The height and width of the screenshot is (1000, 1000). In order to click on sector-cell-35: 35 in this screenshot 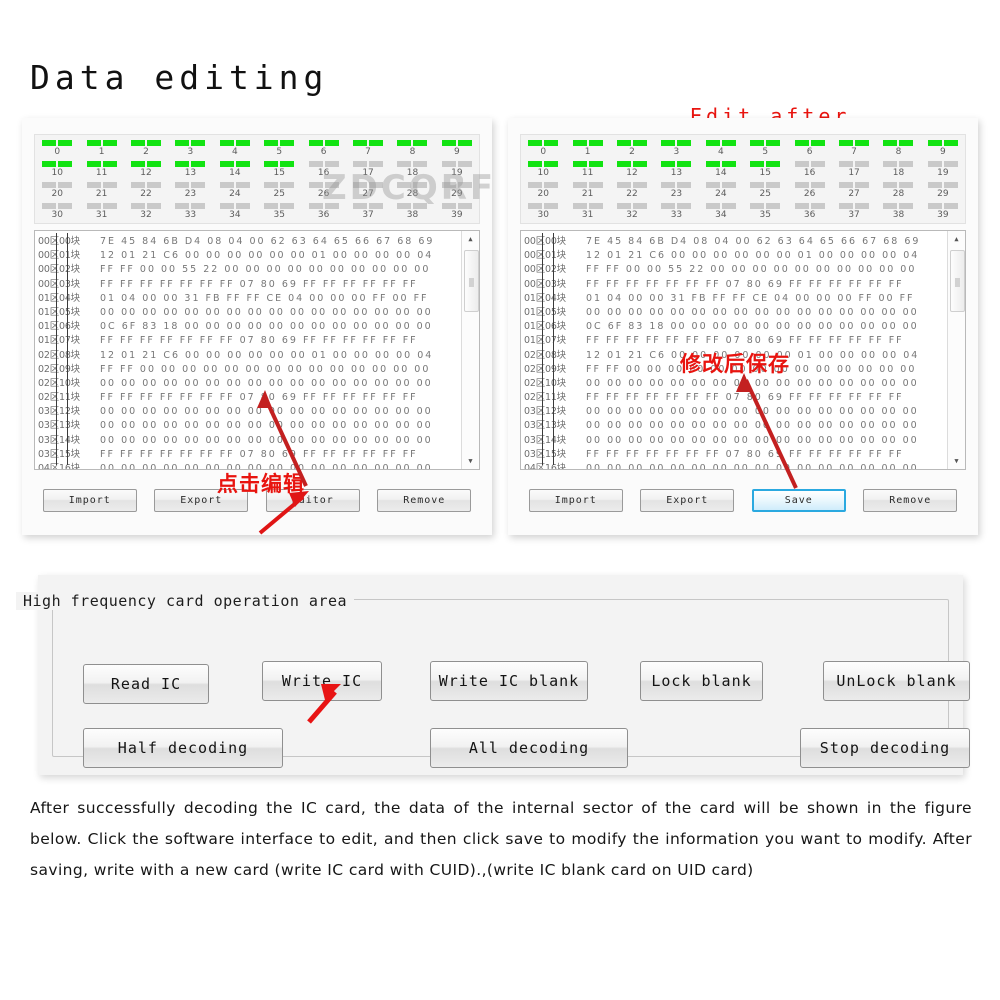, I will do `click(765, 212)`.